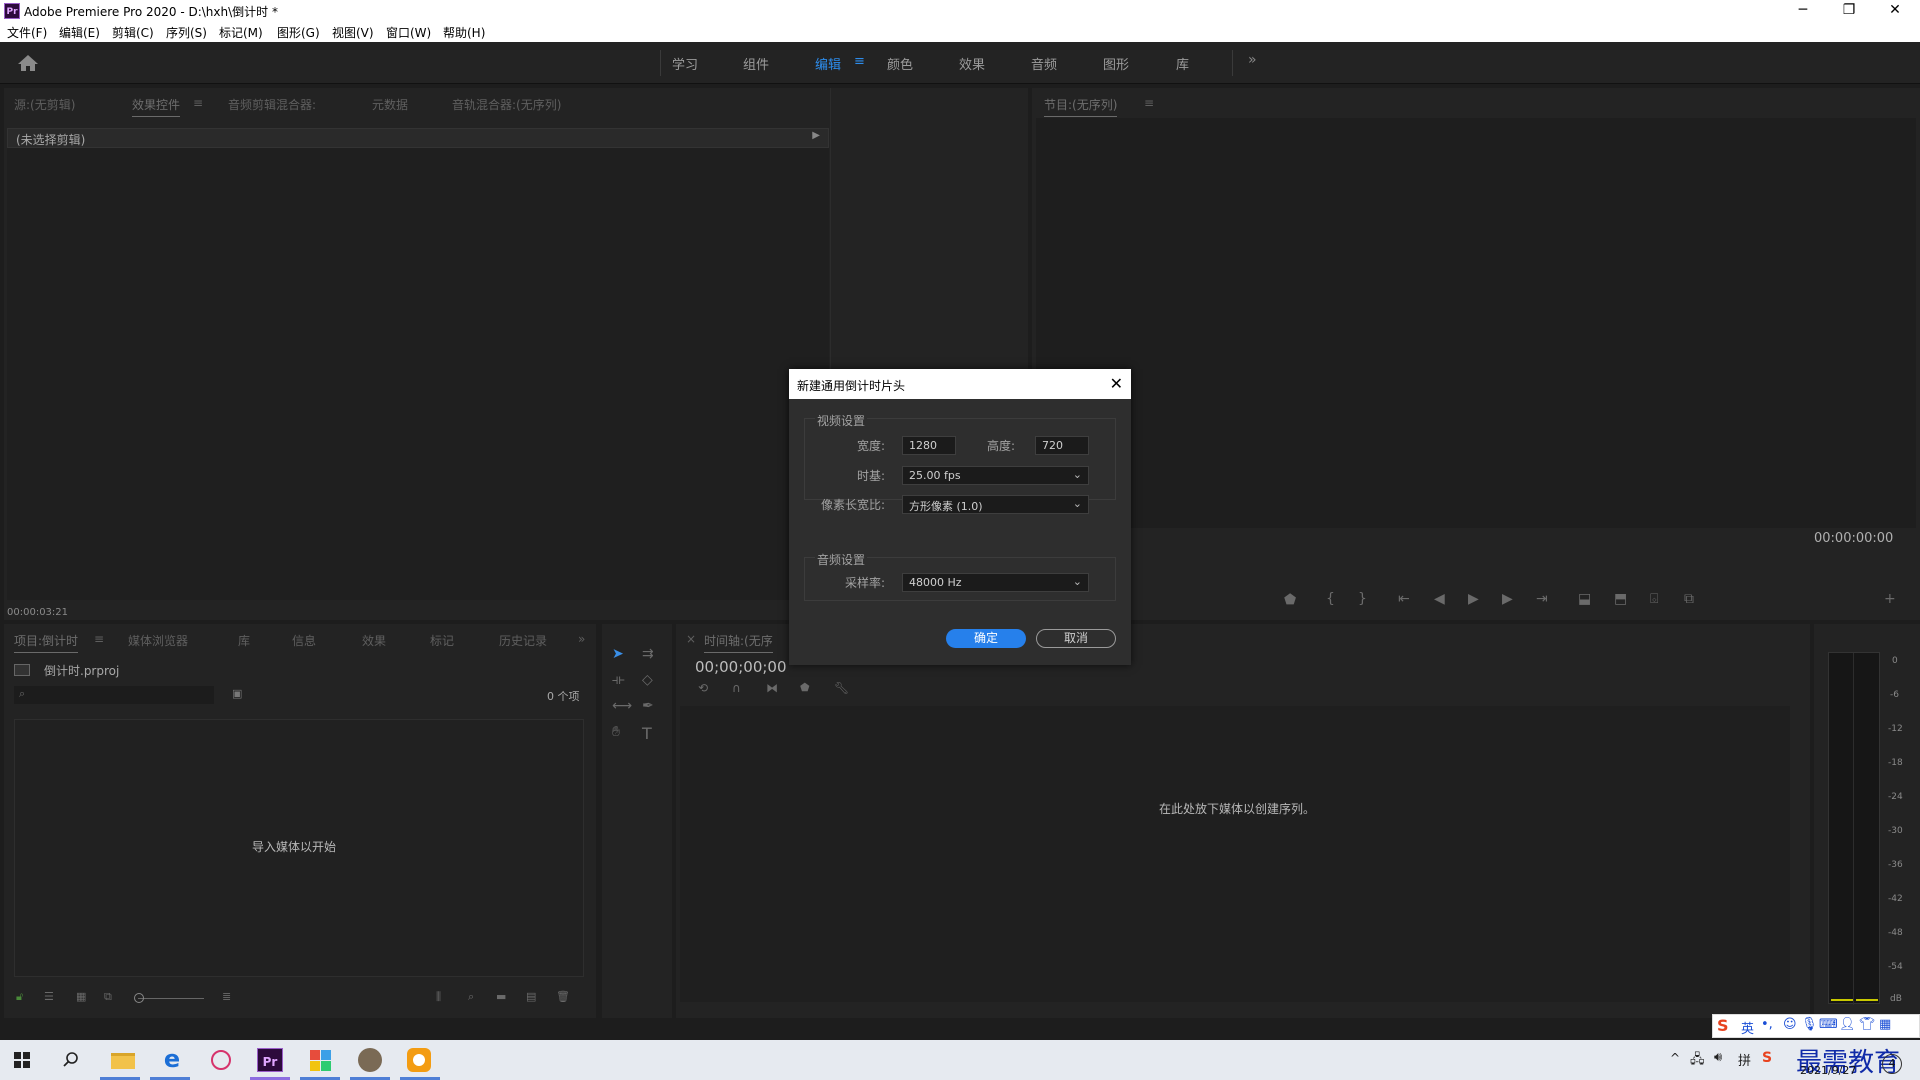  What do you see at coordinates (685, 63) in the screenshot?
I see `workspace-learning: 学习` at bounding box center [685, 63].